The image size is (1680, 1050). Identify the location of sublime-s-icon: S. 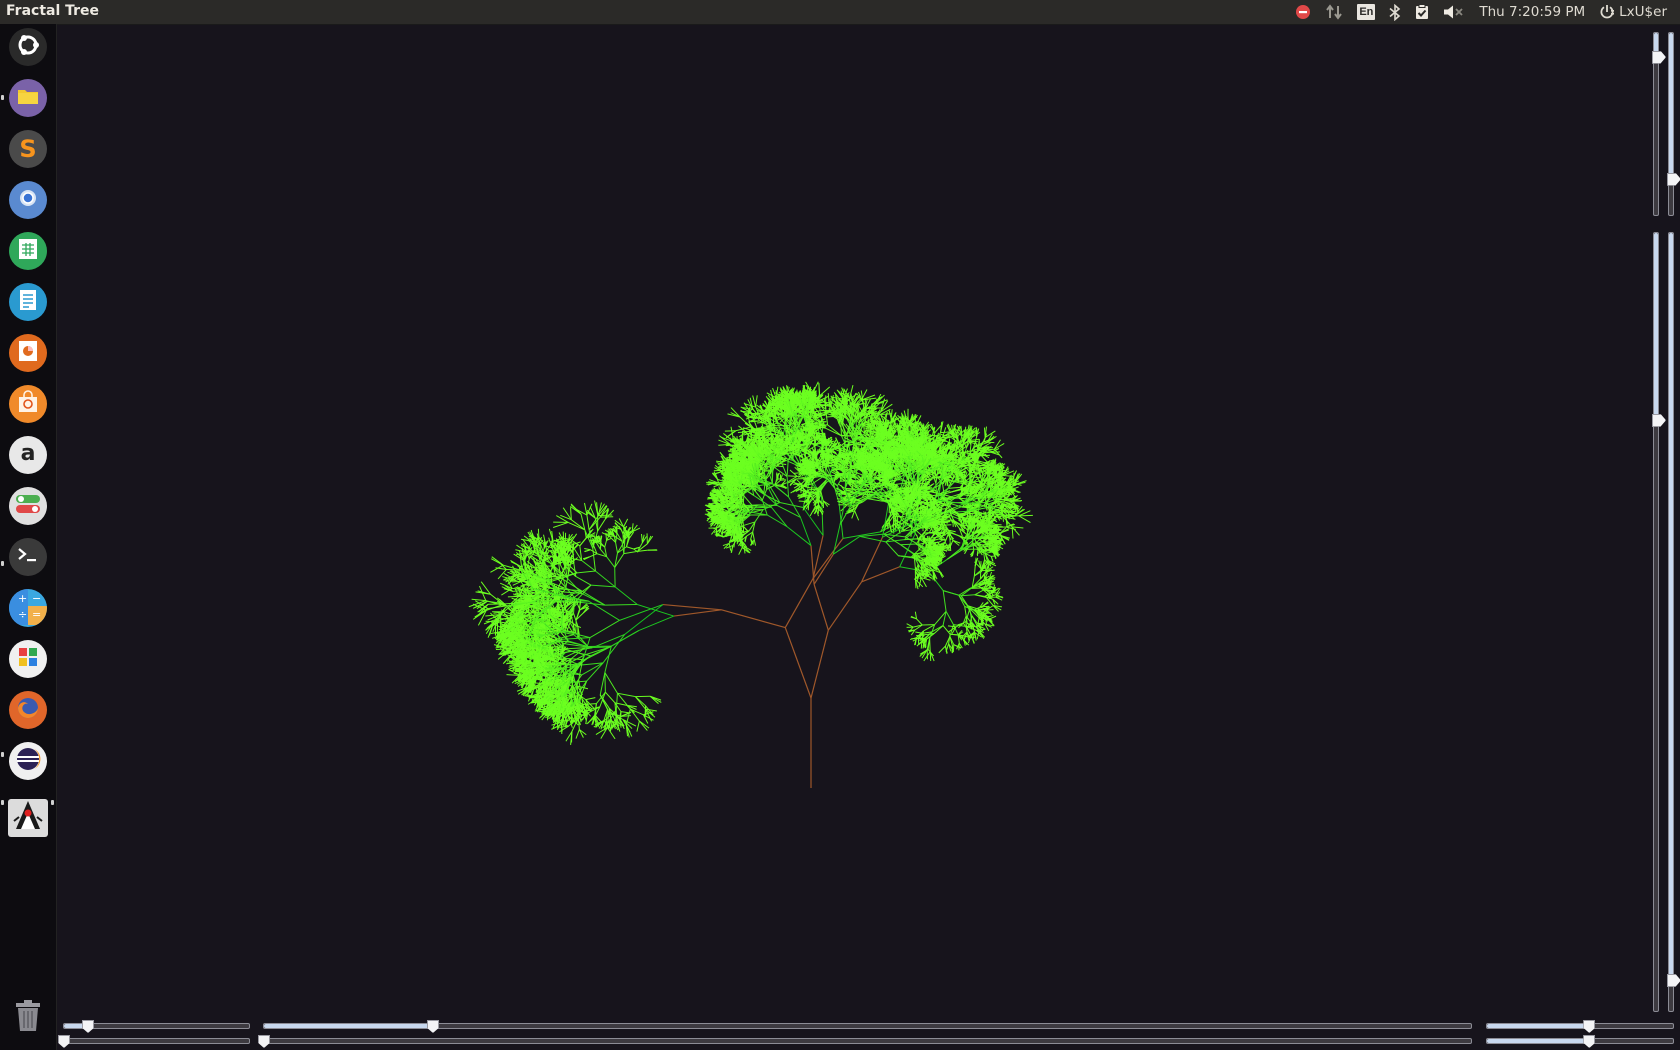
(28, 149).